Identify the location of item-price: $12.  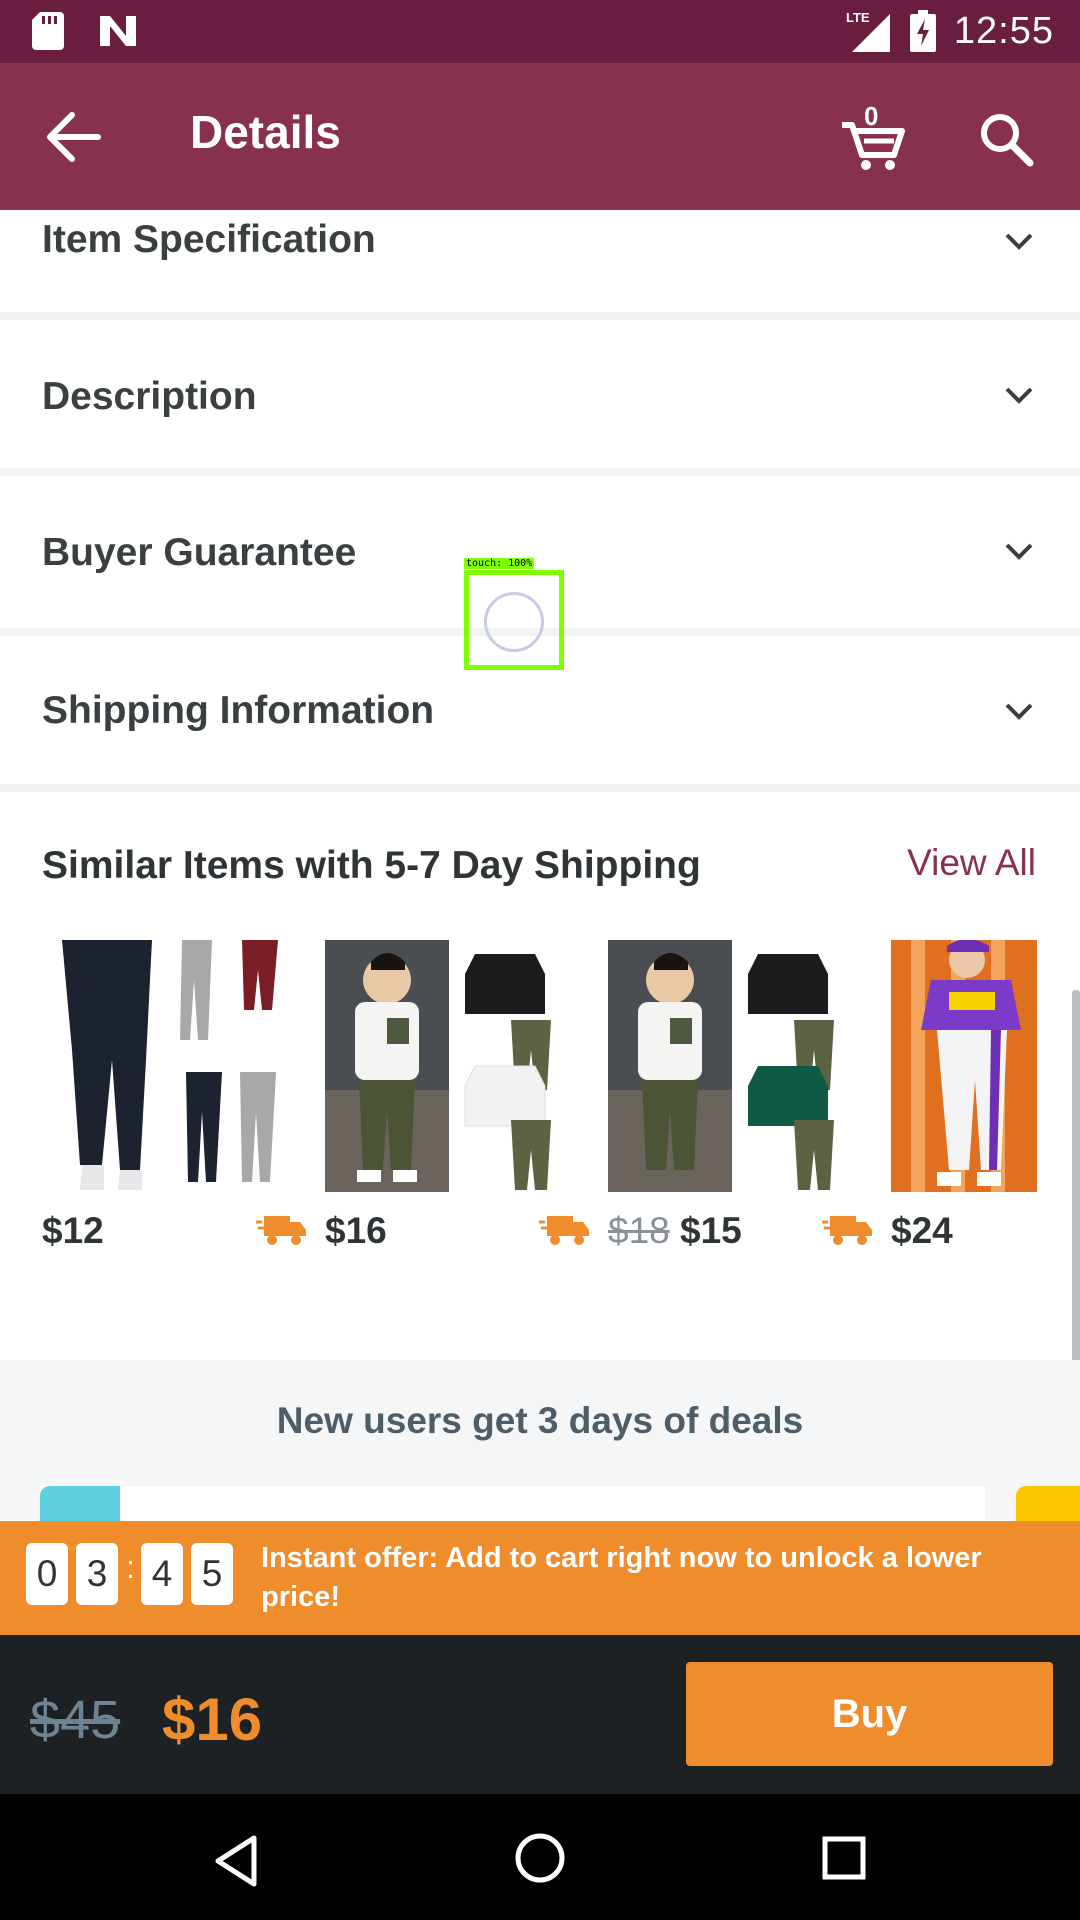
(73, 1230).